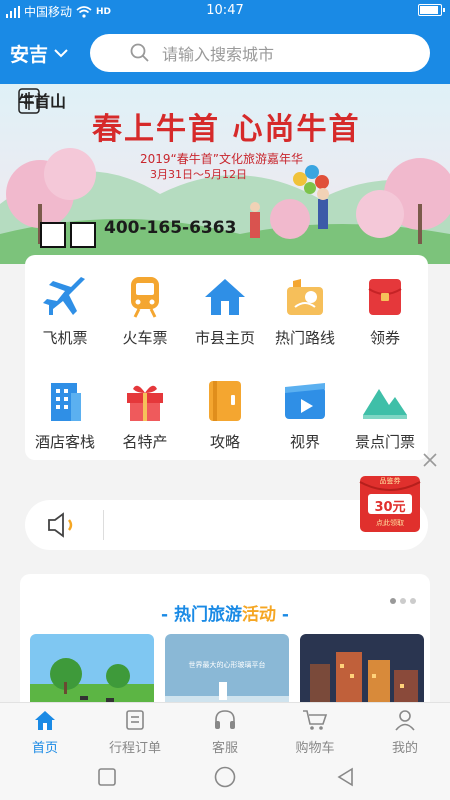  I want to click on coupon-amount: 30元, so click(390, 507).